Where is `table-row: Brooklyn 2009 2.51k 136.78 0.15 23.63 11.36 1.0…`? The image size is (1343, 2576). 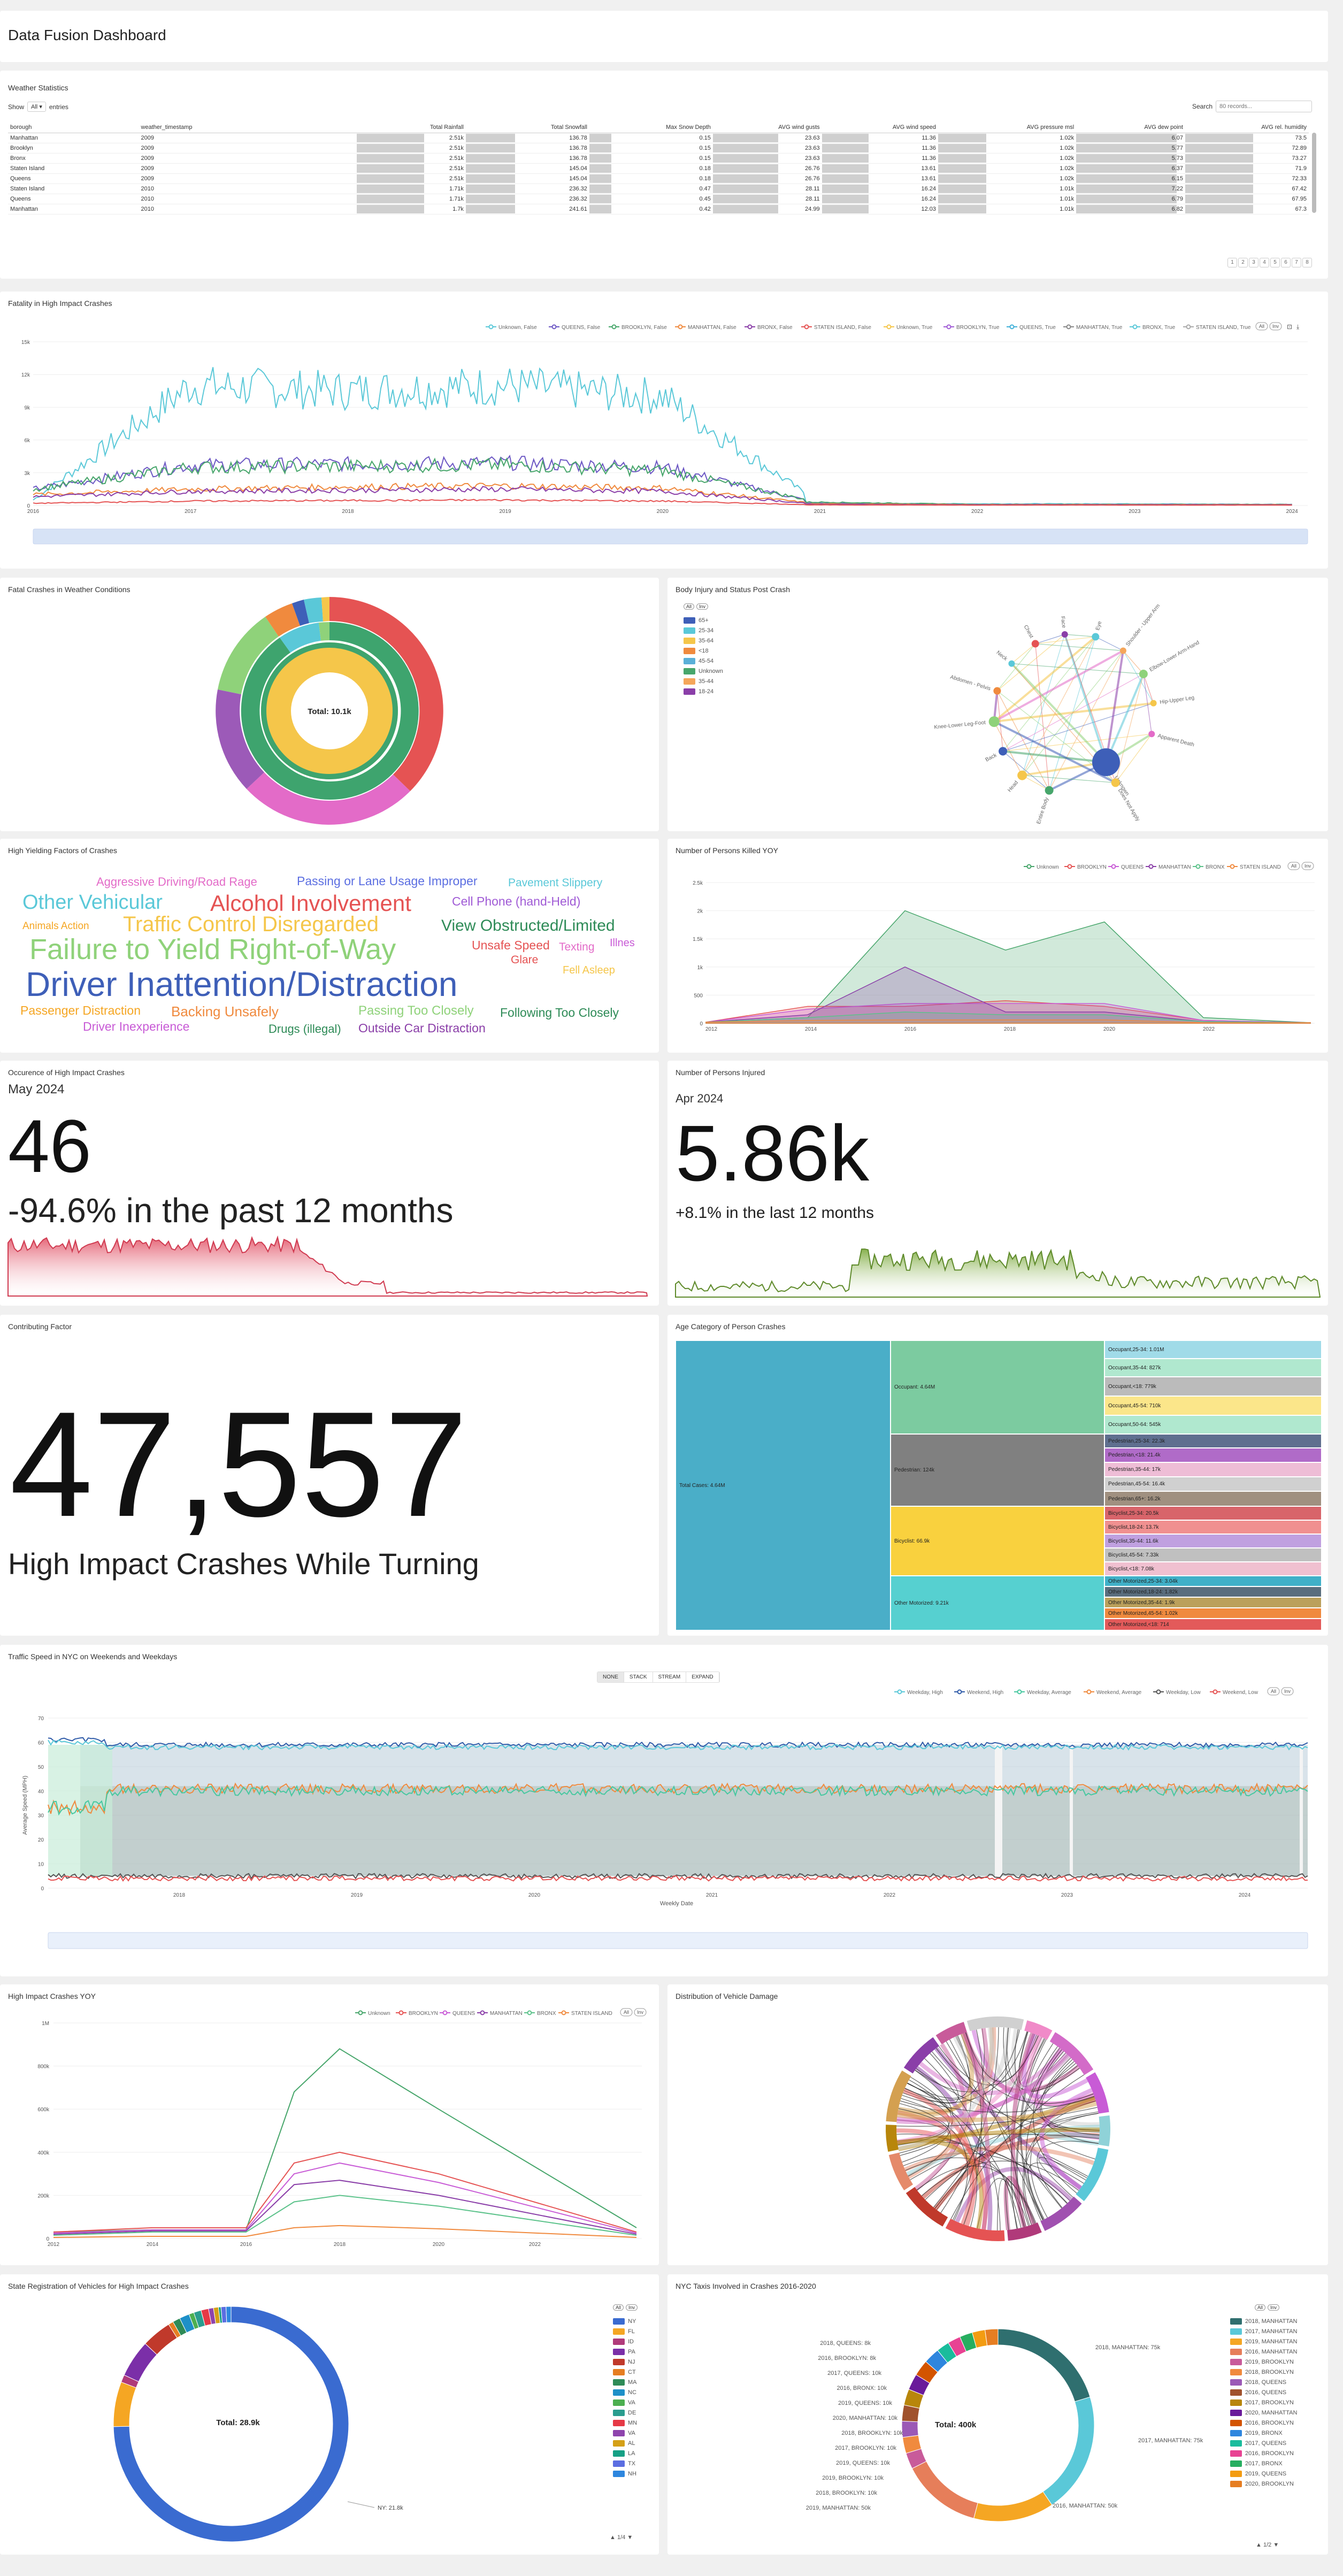 table-row: Brooklyn 2009 2.51k 136.78 0.15 23.63 11.36 1.0… is located at coordinates (658, 148).